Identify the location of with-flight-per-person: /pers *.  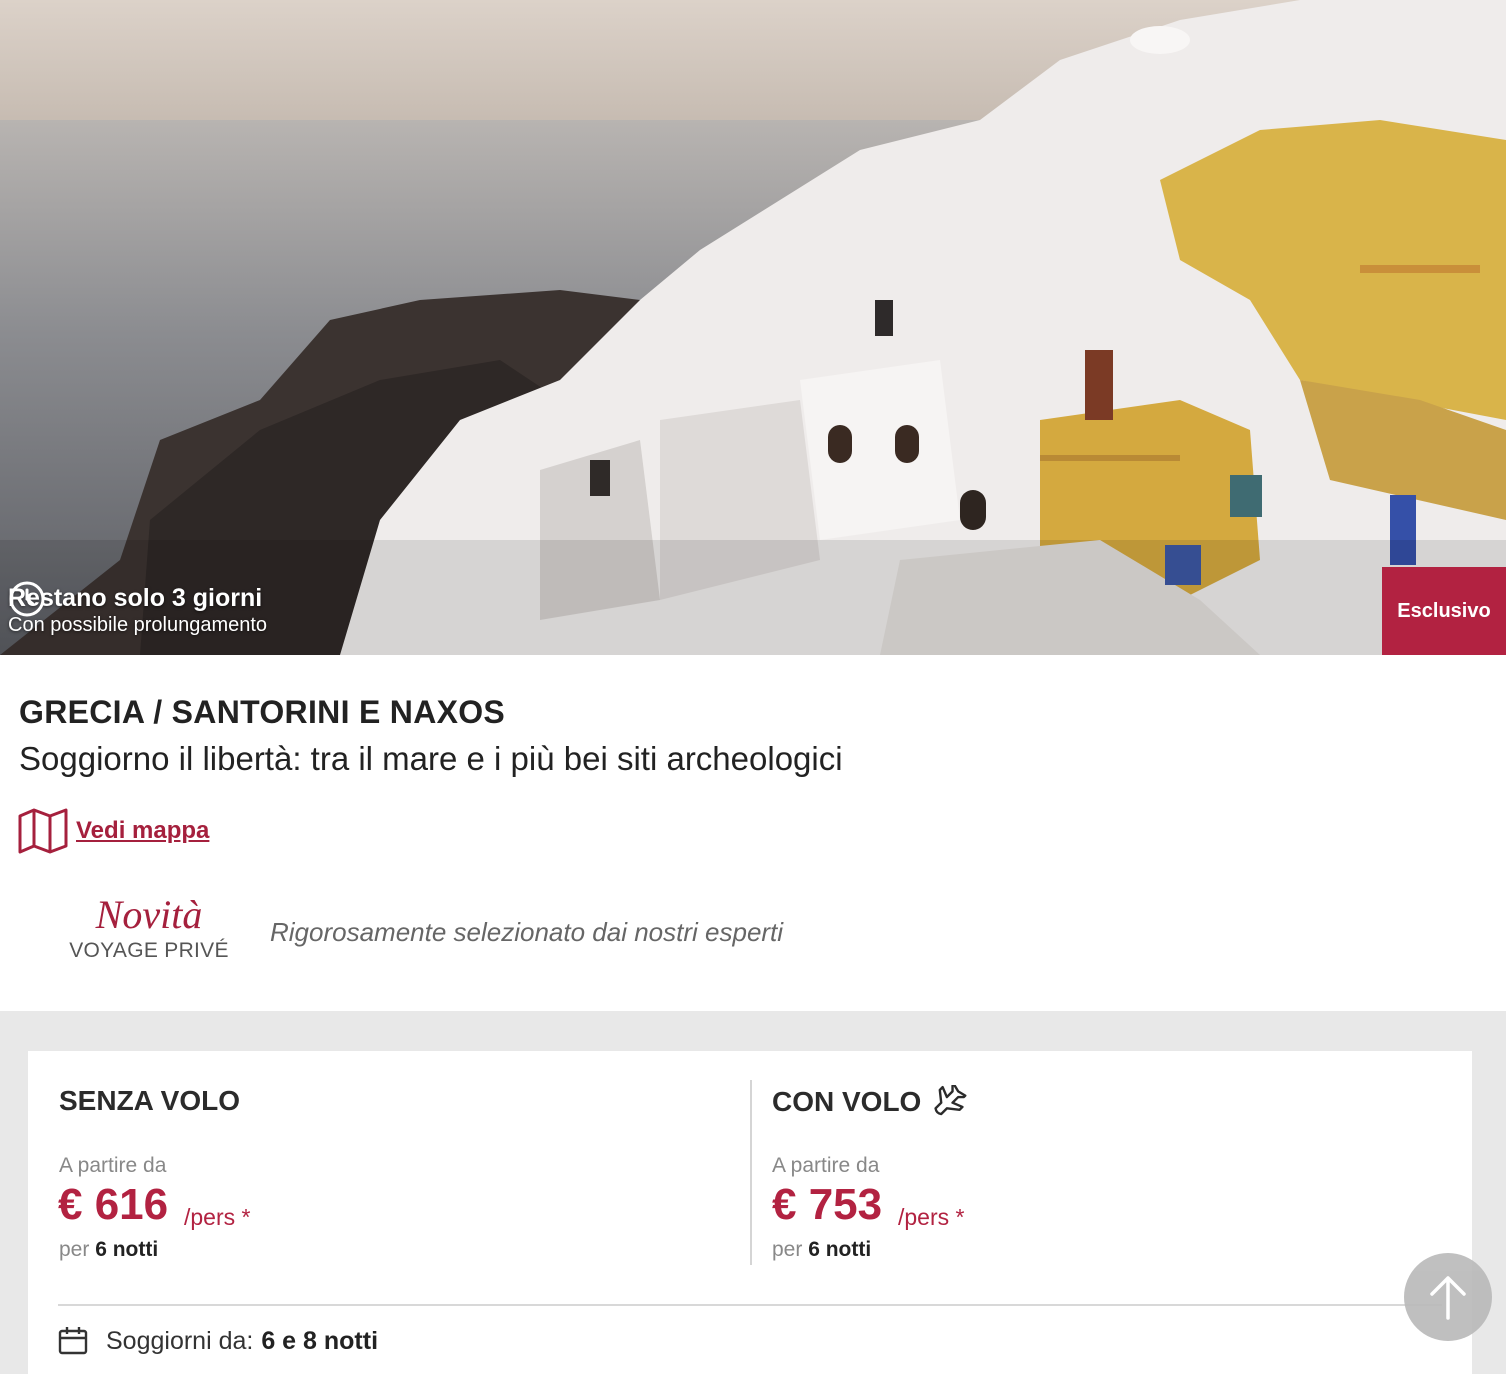
(931, 1217).